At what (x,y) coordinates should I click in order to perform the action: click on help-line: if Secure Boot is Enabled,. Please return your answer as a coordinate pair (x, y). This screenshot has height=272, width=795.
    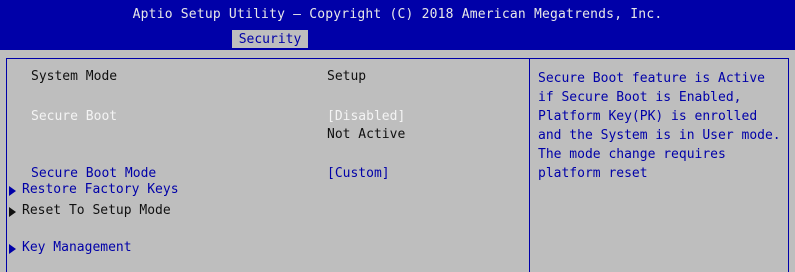
    Looking at the image, I should click on (640, 97).